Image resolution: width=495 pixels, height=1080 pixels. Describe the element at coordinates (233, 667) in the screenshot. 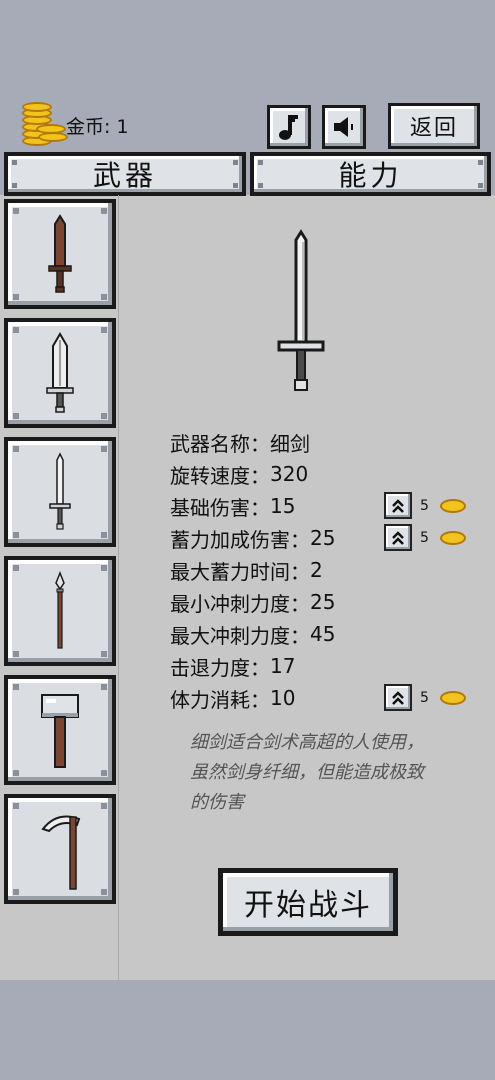

I see `stat-knockback: 击退力度： 17` at that location.